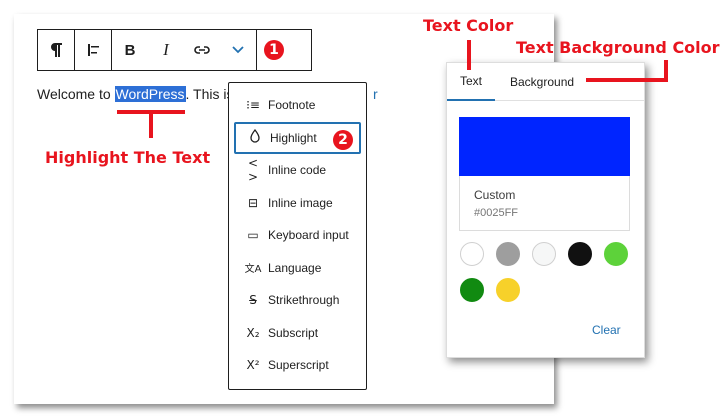  I want to click on chevron-down-icon, so click(238, 50).